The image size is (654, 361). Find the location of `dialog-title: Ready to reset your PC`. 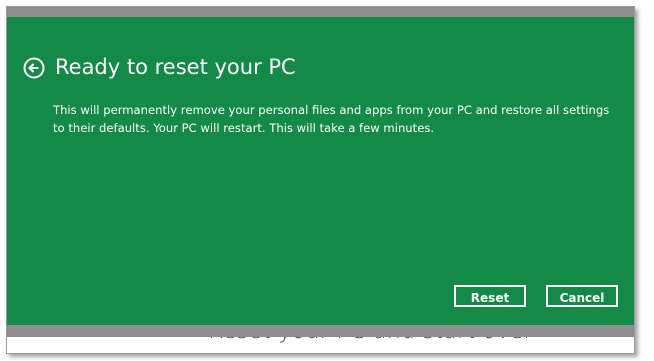

dialog-title: Ready to reset your PC is located at coordinates (175, 67).